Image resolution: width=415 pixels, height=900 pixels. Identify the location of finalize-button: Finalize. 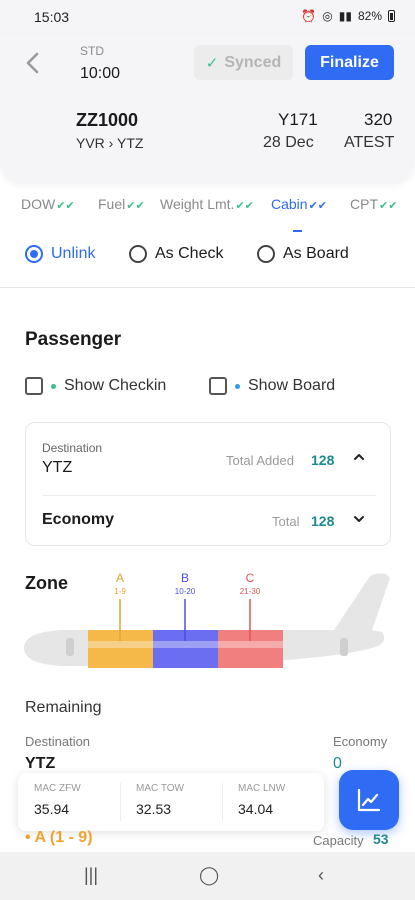
(349, 62).